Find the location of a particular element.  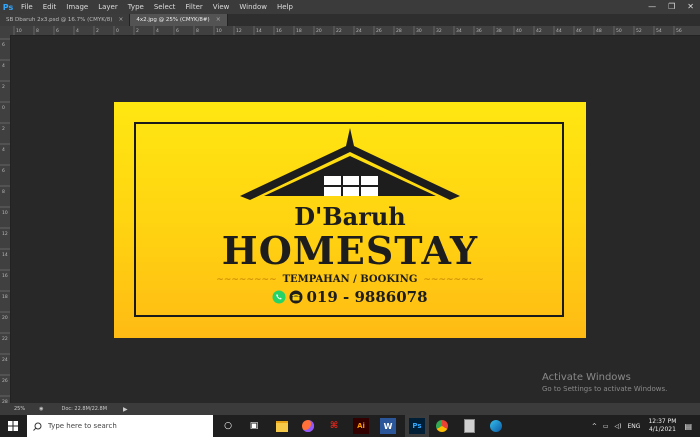

ruler-label: 40 is located at coordinates (519, 31).